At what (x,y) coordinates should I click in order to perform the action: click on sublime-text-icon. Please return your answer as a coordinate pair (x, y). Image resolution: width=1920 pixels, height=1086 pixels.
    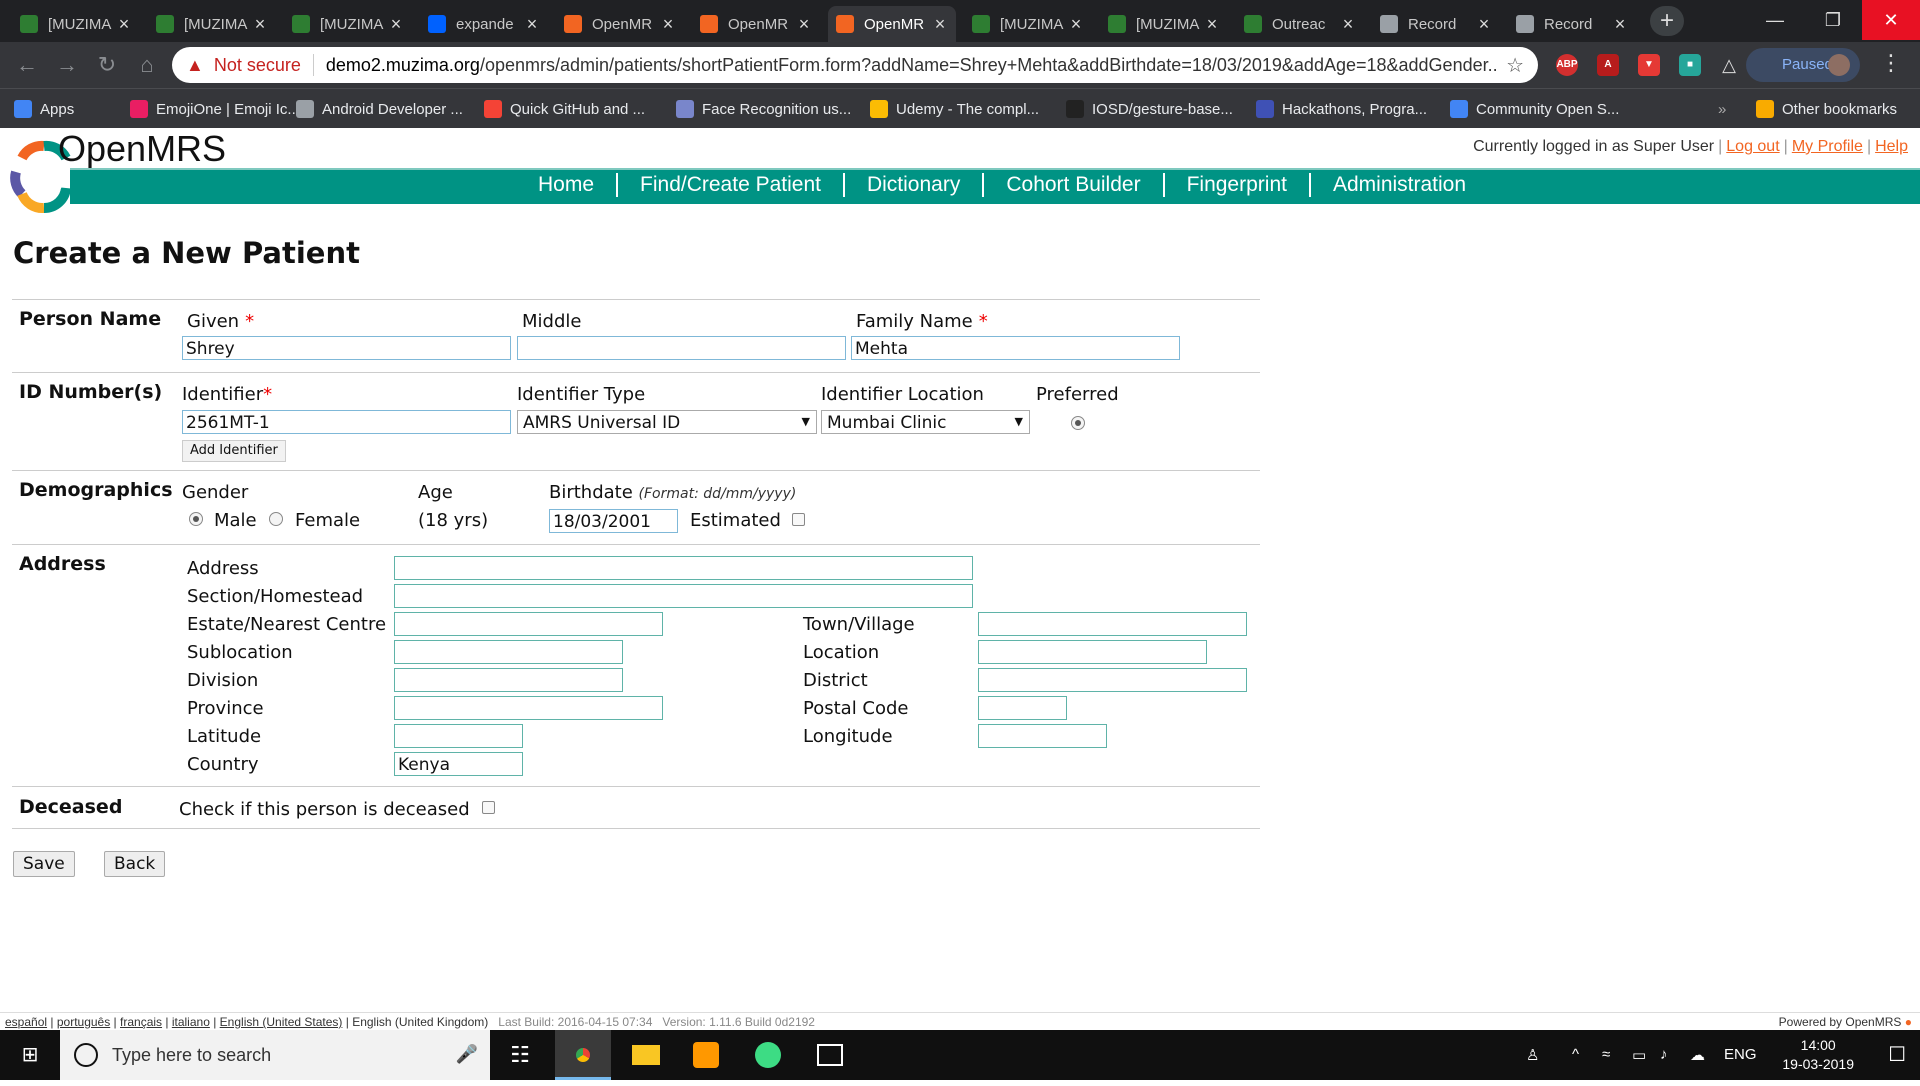
    Looking at the image, I should click on (706, 1055).